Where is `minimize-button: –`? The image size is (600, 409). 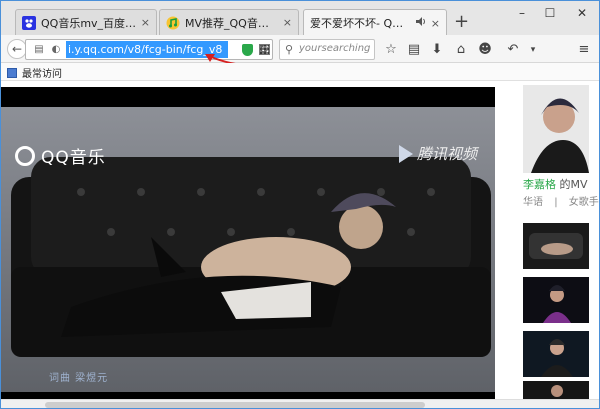 minimize-button: – is located at coordinates (522, 13).